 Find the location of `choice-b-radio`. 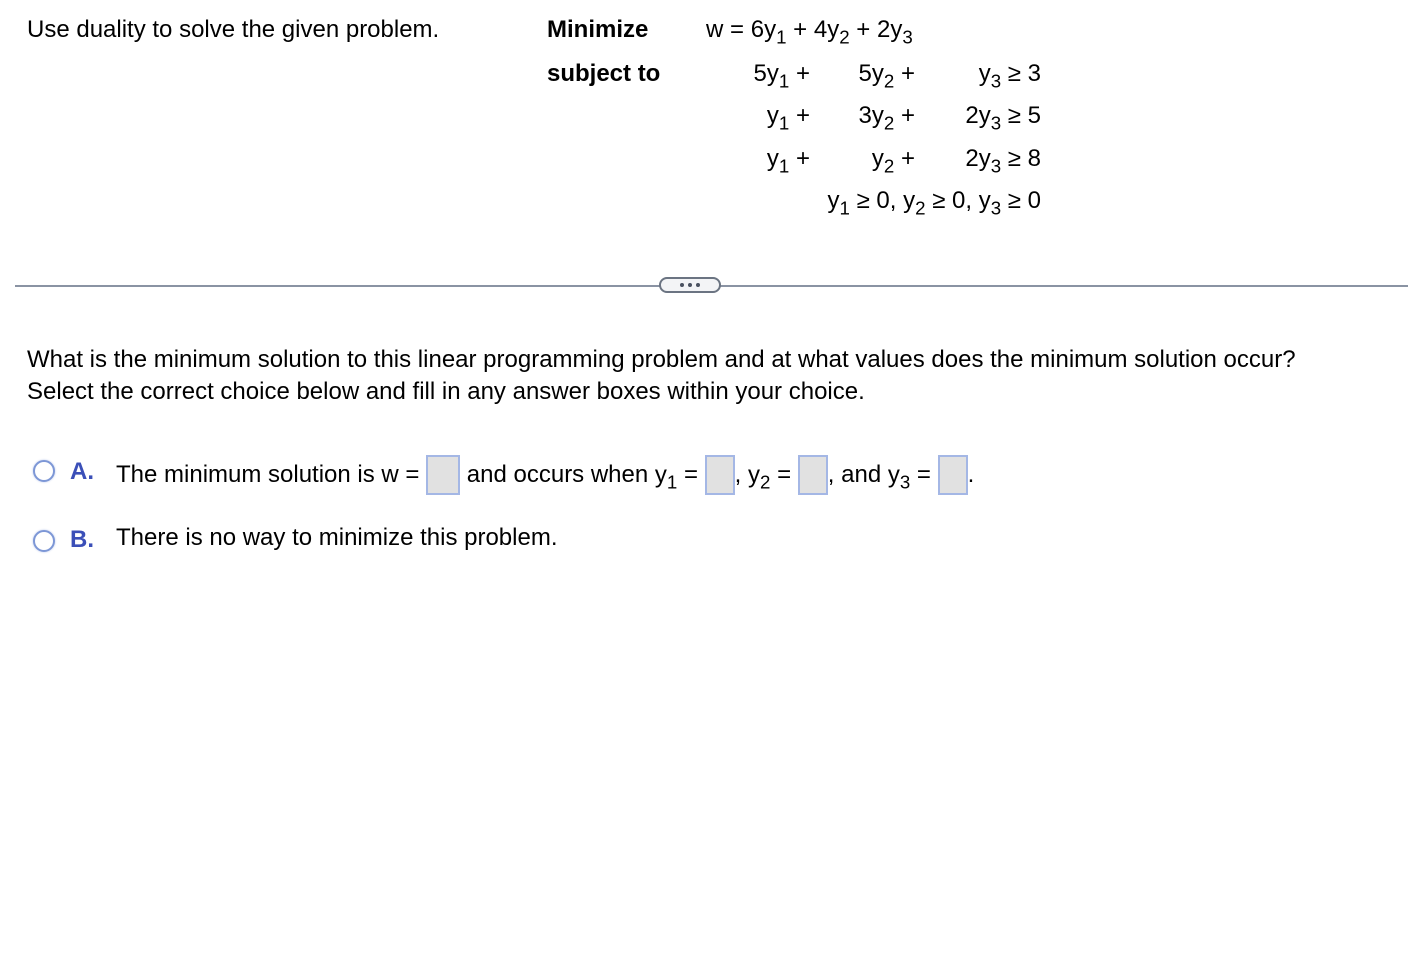

choice-b-radio is located at coordinates (44, 541).